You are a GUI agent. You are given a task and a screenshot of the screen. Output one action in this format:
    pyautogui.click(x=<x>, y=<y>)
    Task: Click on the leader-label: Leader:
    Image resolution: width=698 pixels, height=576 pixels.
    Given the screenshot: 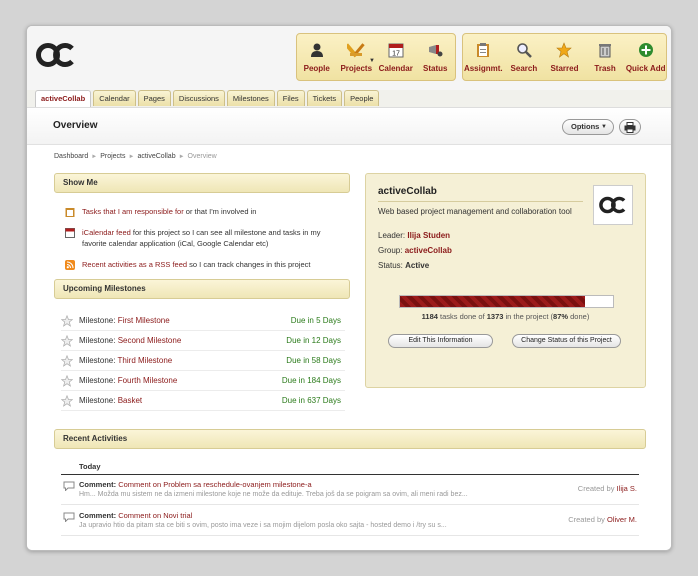 What is the action you would take?
    pyautogui.click(x=392, y=235)
    